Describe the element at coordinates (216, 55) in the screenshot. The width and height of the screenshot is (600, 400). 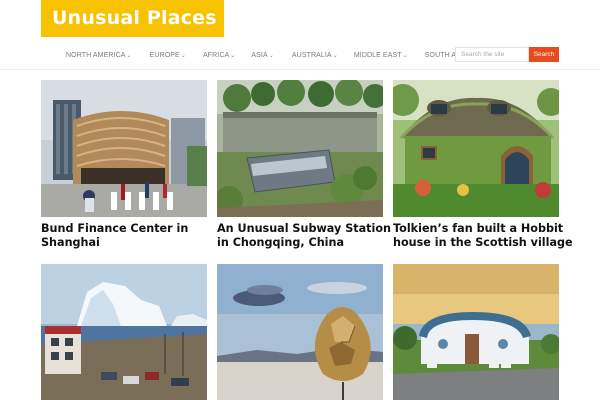
I see `nav-item-label: AFRICA` at that location.